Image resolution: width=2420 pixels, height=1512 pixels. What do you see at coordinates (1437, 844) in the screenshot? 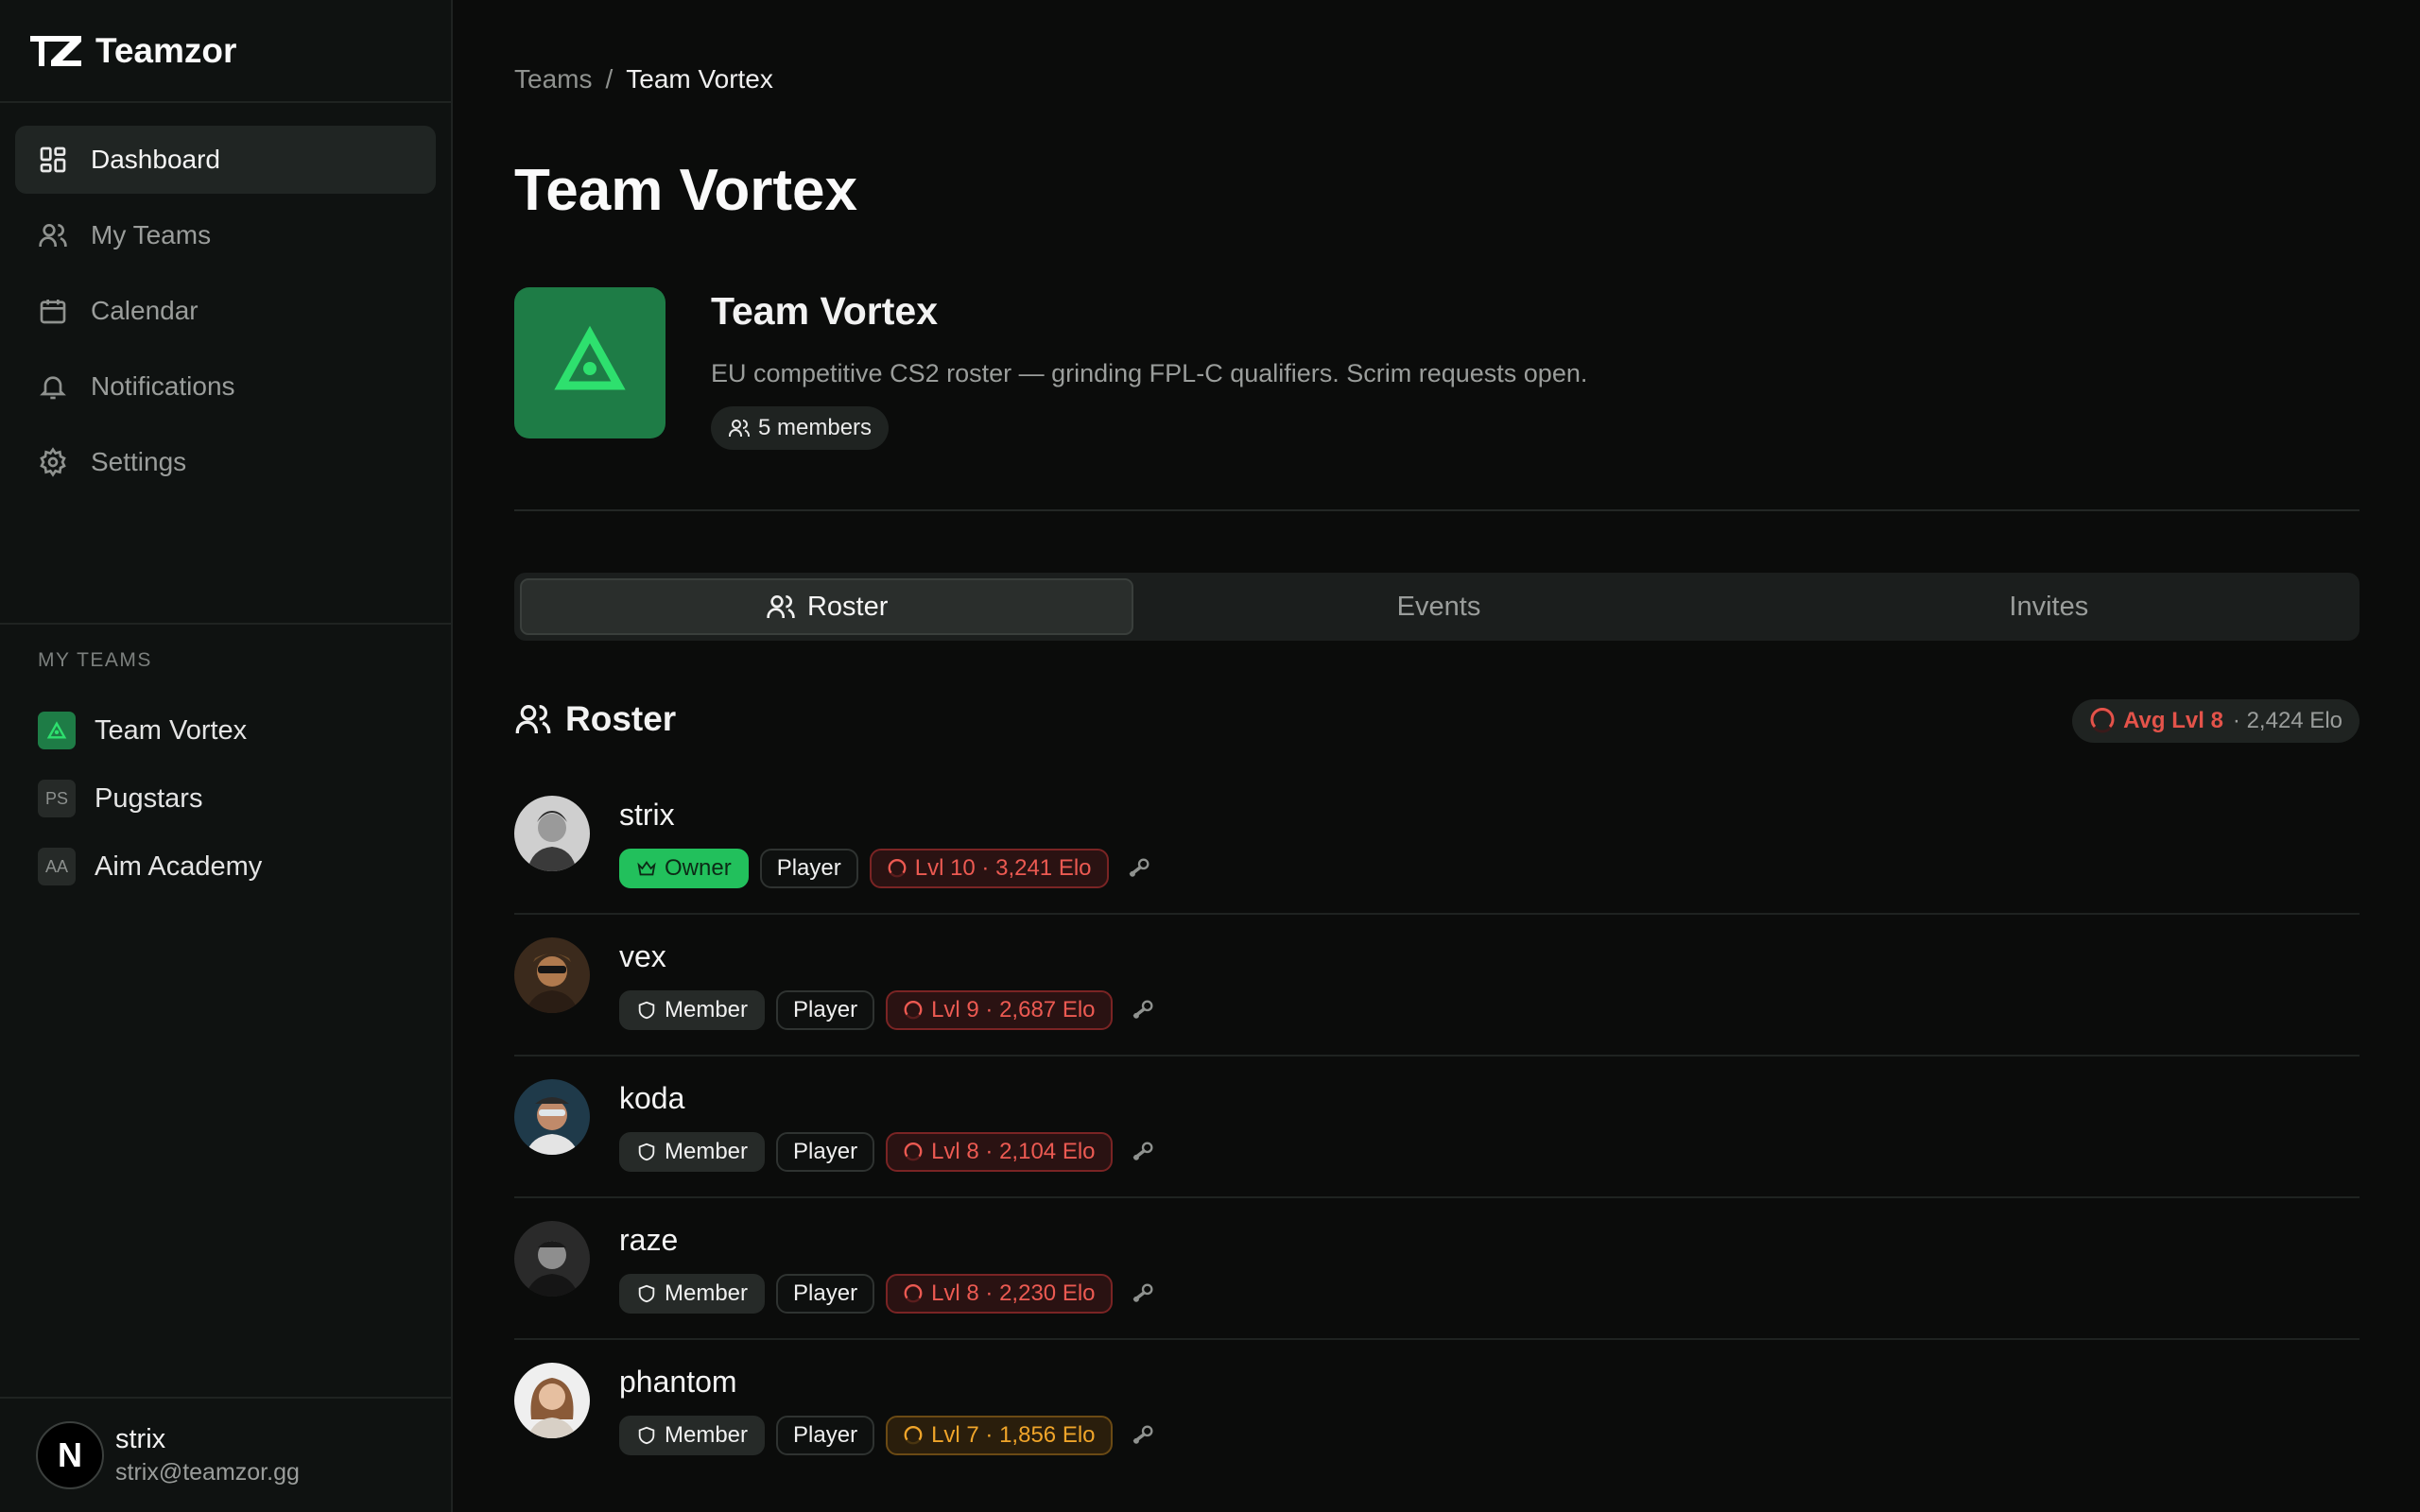
I see `roster-row: strix Owner Player Lvl 10 · 3,241 Elo` at bounding box center [1437, 844].